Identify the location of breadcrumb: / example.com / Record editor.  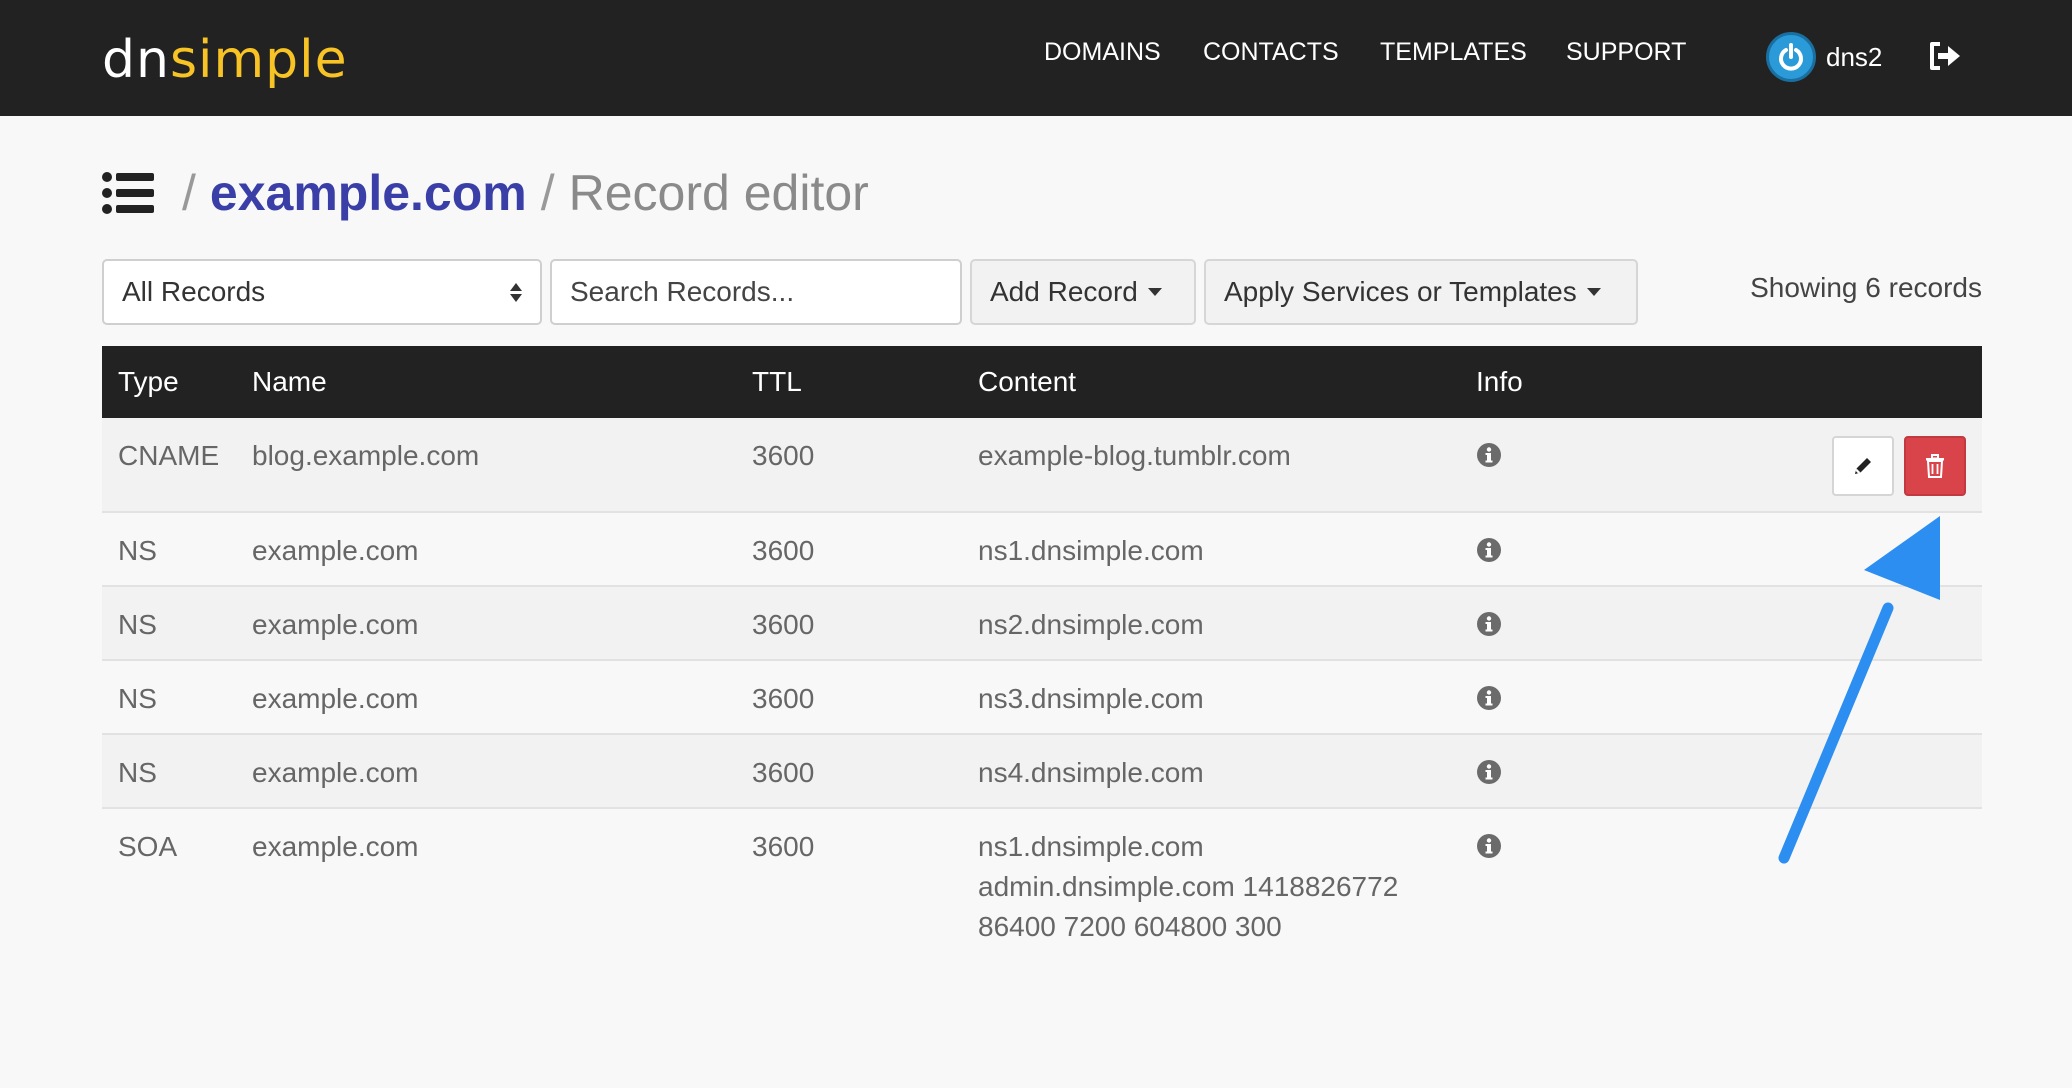
(485, 193).